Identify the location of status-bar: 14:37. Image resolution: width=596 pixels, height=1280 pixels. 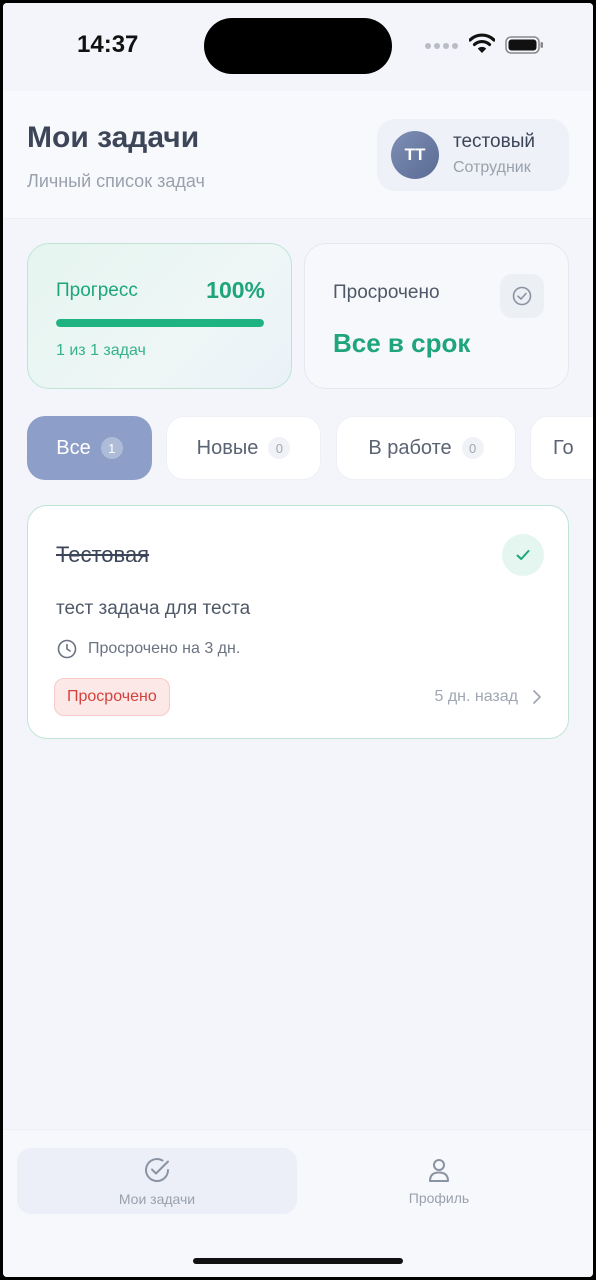
(298, 47).